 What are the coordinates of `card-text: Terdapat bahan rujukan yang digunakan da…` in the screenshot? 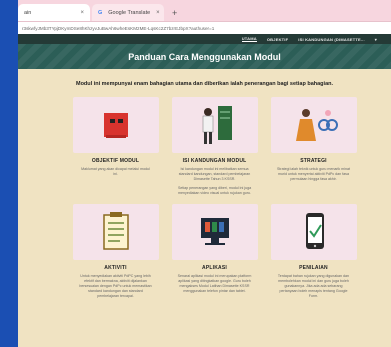 It's located at (313, 286).